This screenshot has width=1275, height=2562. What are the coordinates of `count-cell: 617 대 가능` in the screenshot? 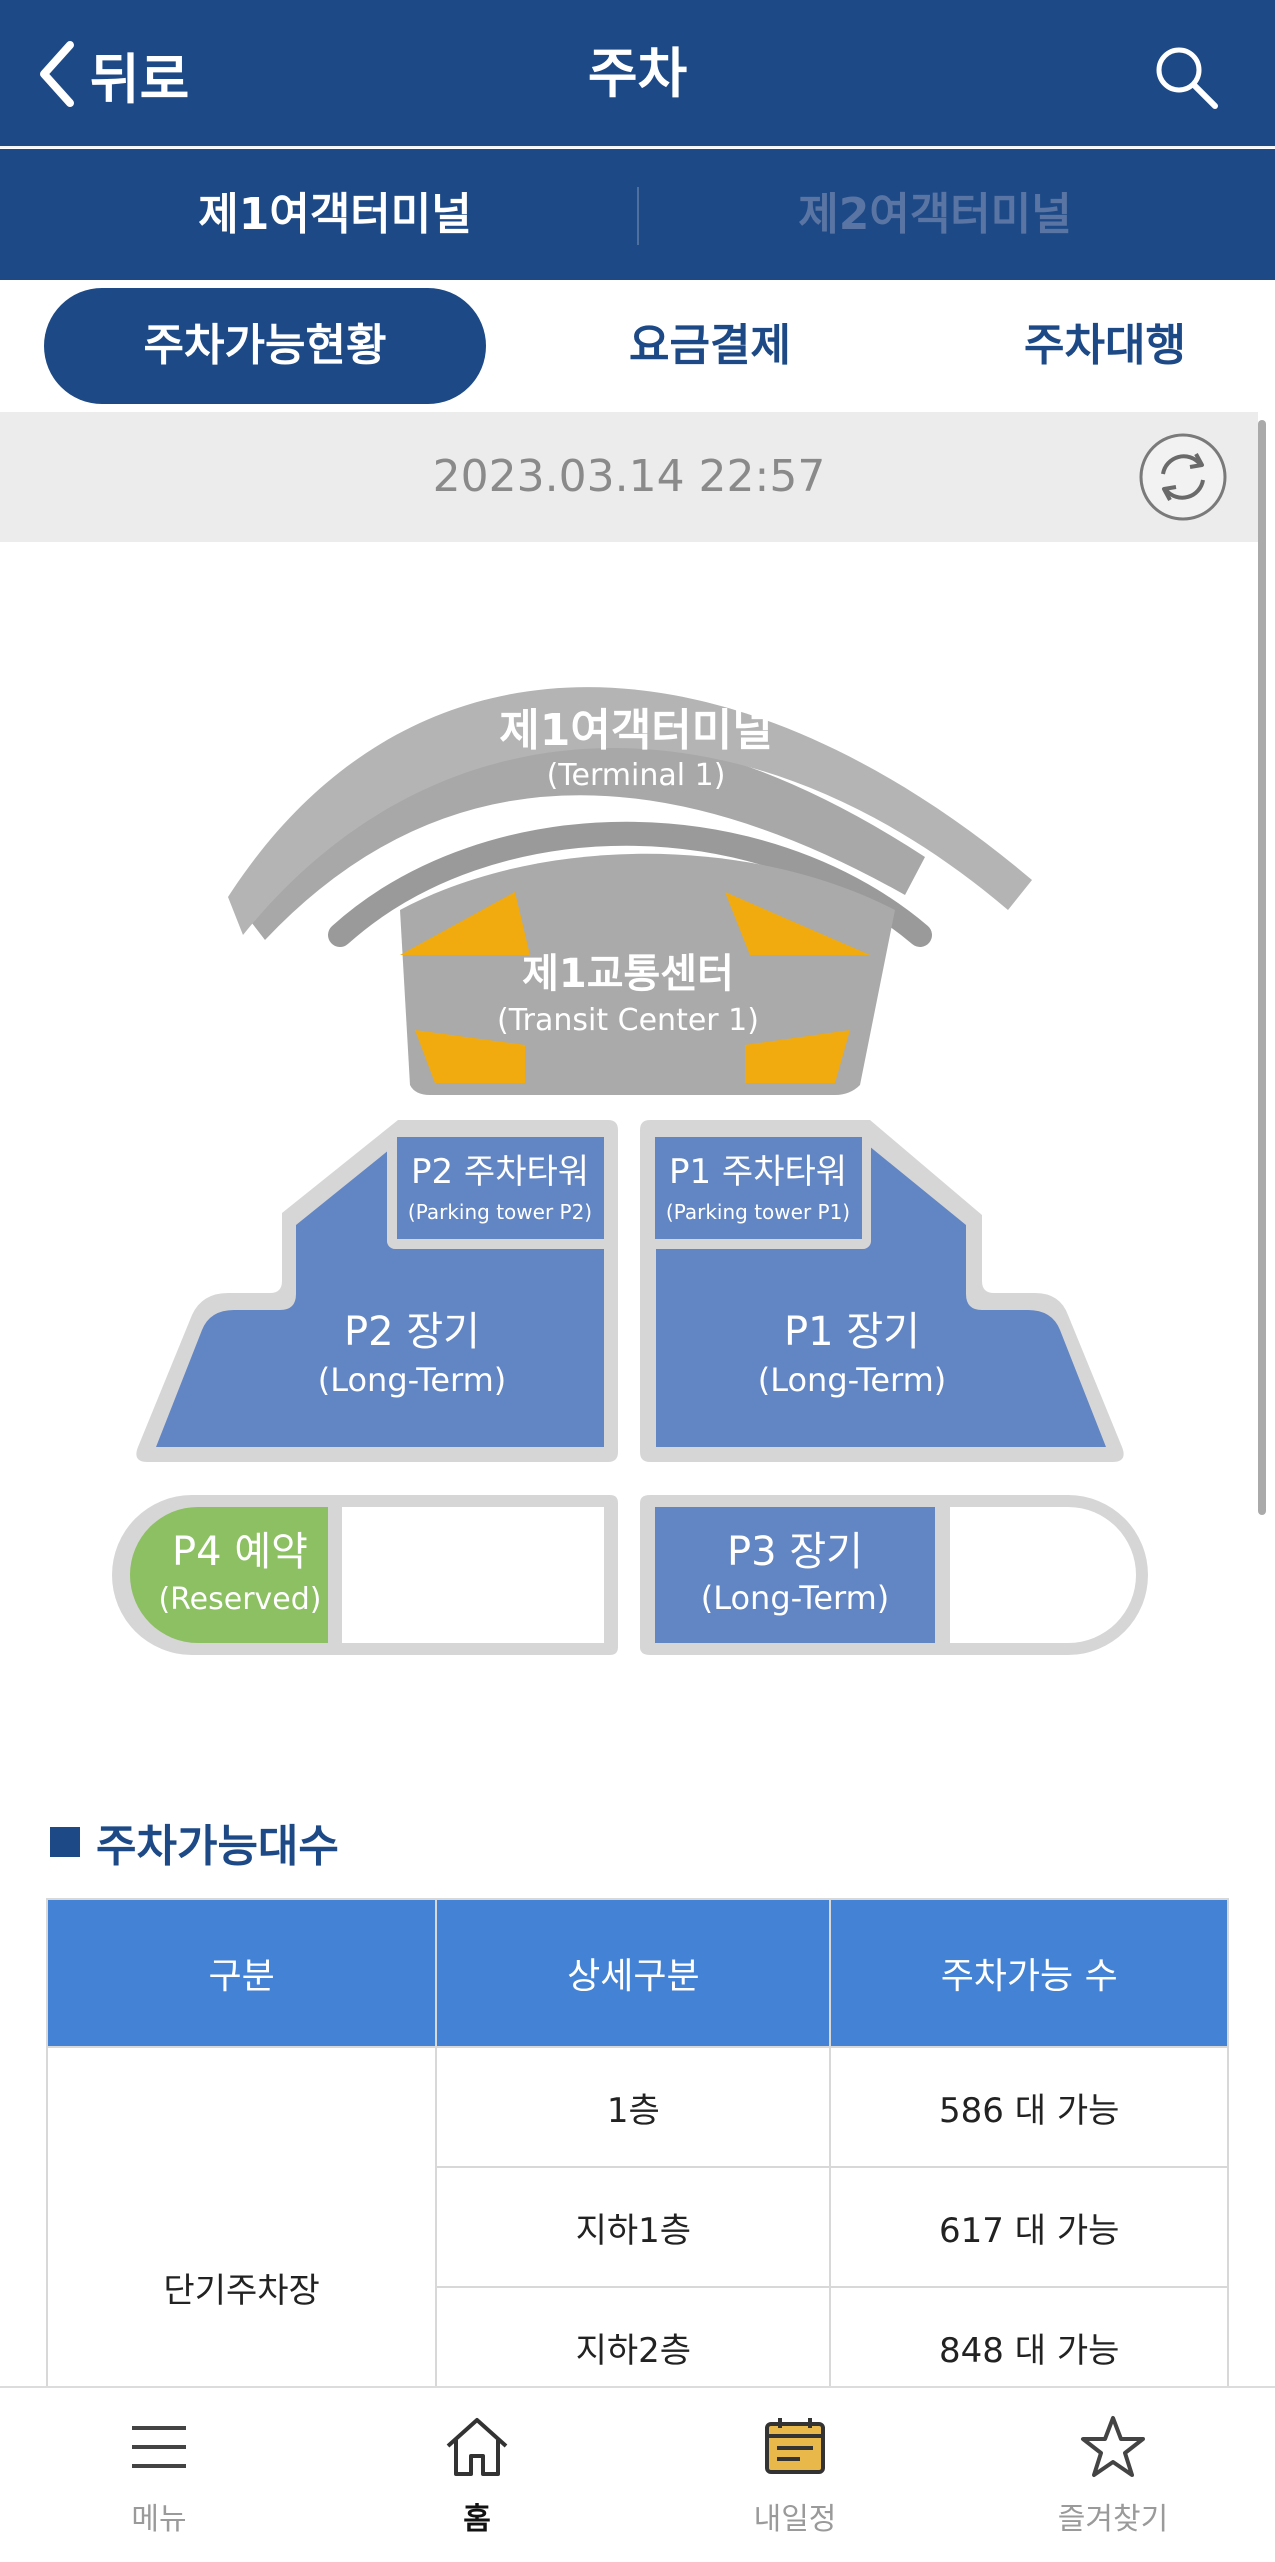 It's located at (1029, 2227).